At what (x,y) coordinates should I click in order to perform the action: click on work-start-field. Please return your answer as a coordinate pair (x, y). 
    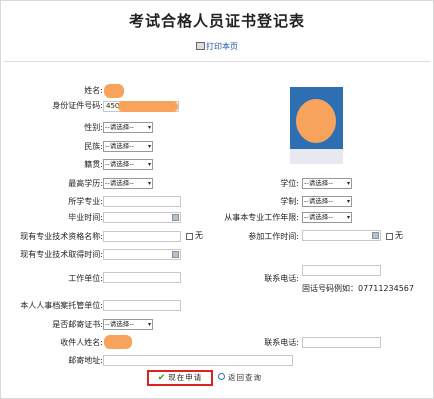
    Looking at the image, I should click on (341, 235).